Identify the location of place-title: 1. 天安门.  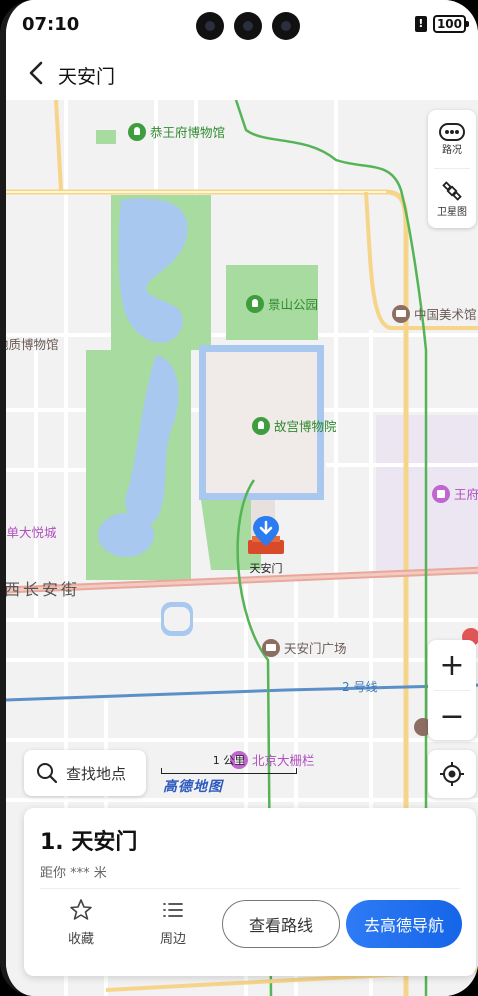
(89, 842).